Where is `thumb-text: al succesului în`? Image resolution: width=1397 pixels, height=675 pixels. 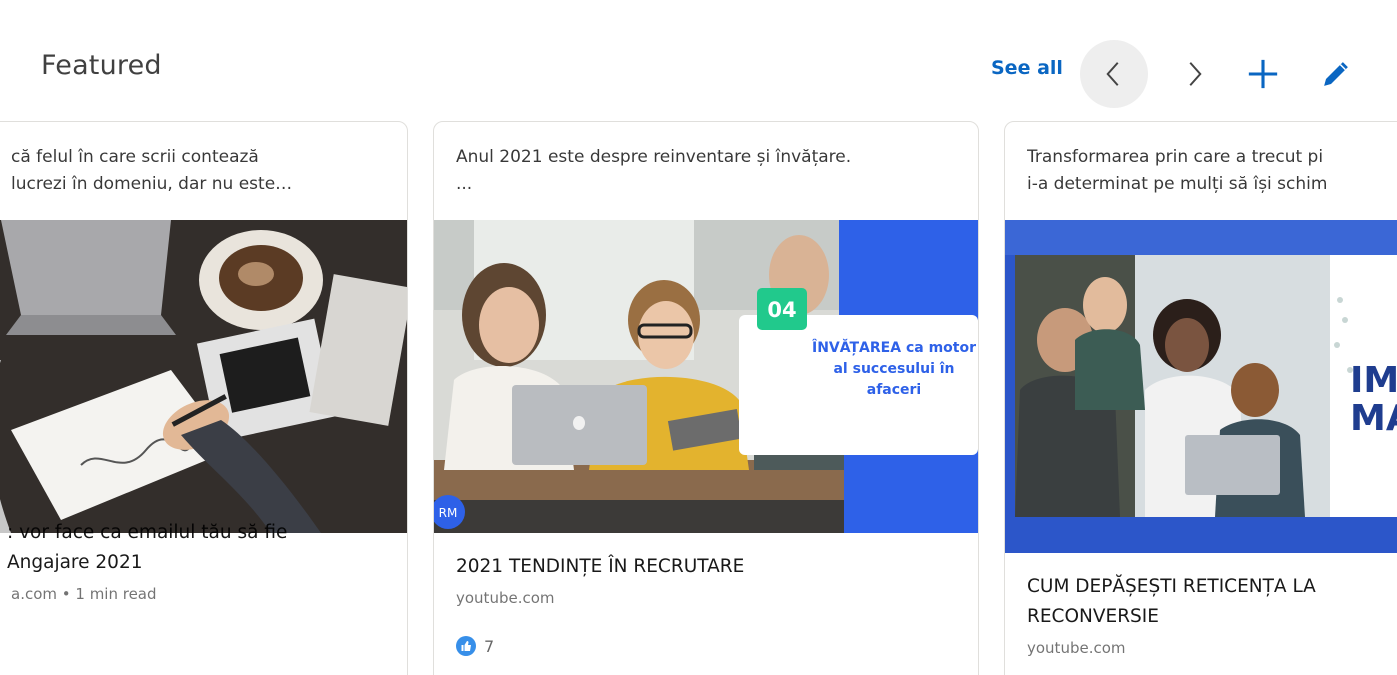 thumb-text: al succesului în is located at coordinates (893, 369).